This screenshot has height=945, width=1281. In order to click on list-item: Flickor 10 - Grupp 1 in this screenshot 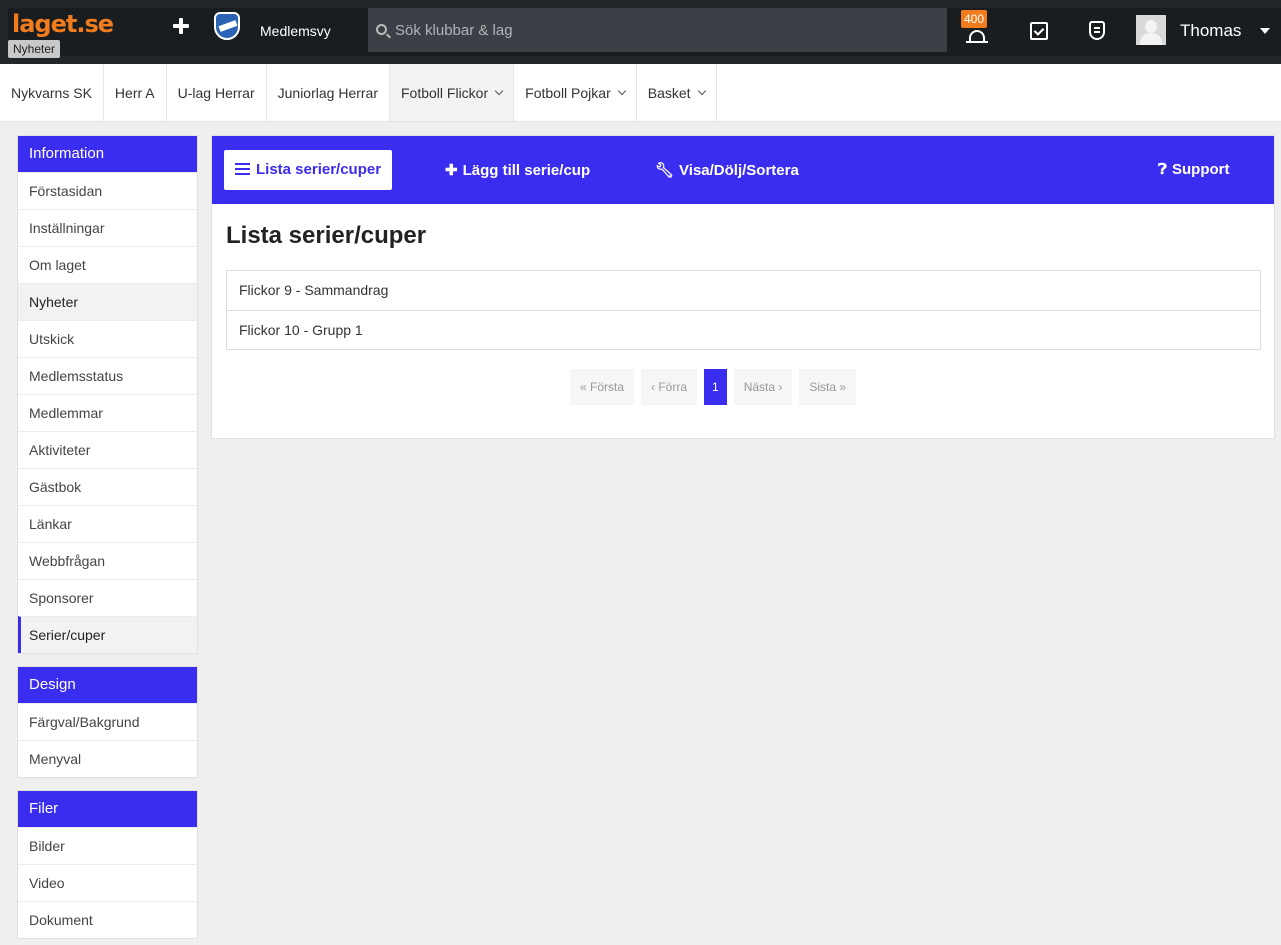, I will do `click(743, 329)`.